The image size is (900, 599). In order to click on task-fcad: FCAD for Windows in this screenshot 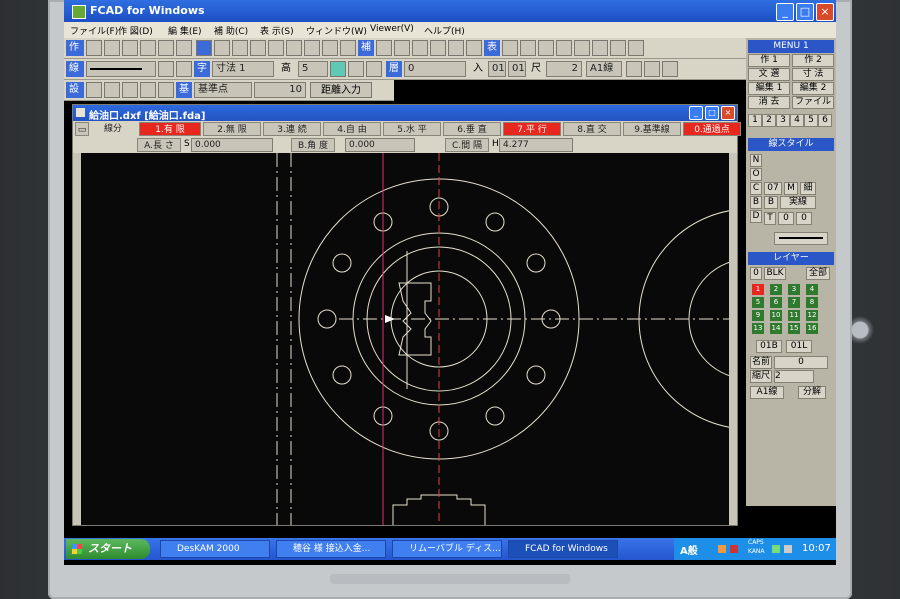, I will do `click(563, 549)`.